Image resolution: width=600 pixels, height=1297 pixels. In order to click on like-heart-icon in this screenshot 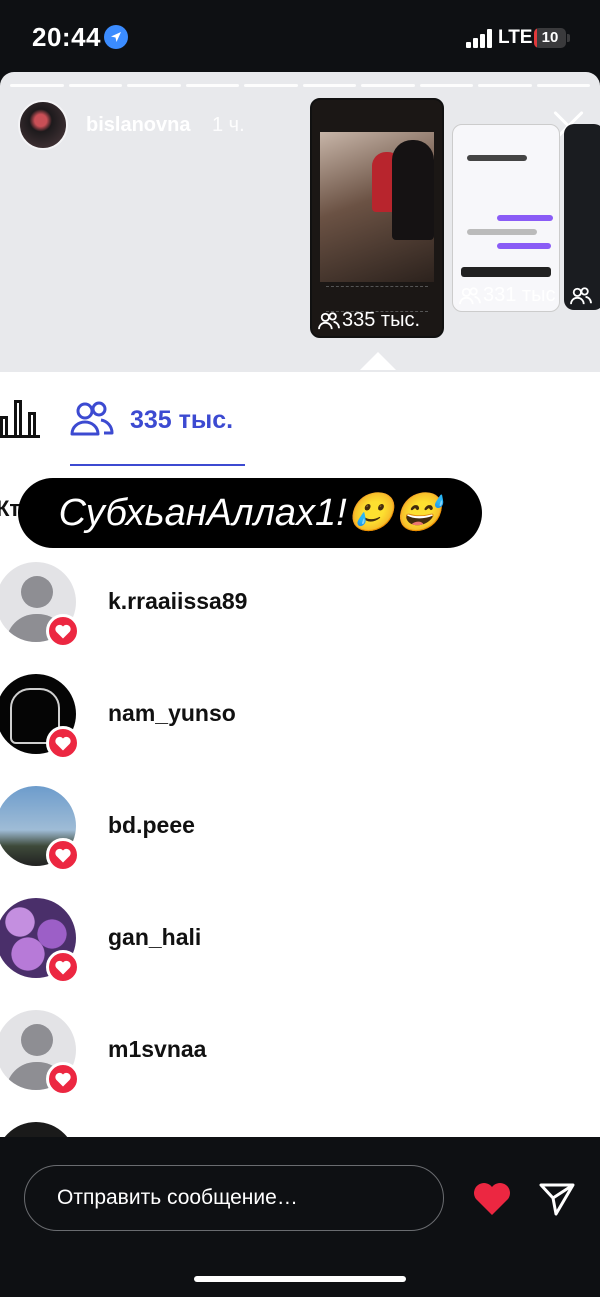, I will do `click(492, 1199)`.